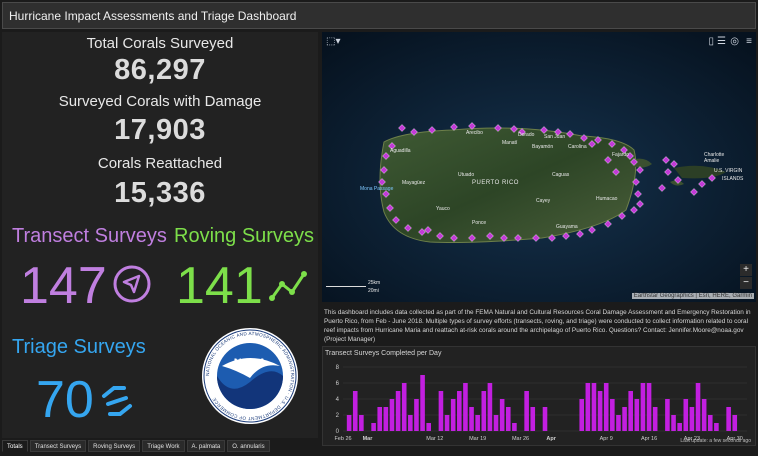  I want to click on tab-triage-work: Triage Work, so click(163, 446).